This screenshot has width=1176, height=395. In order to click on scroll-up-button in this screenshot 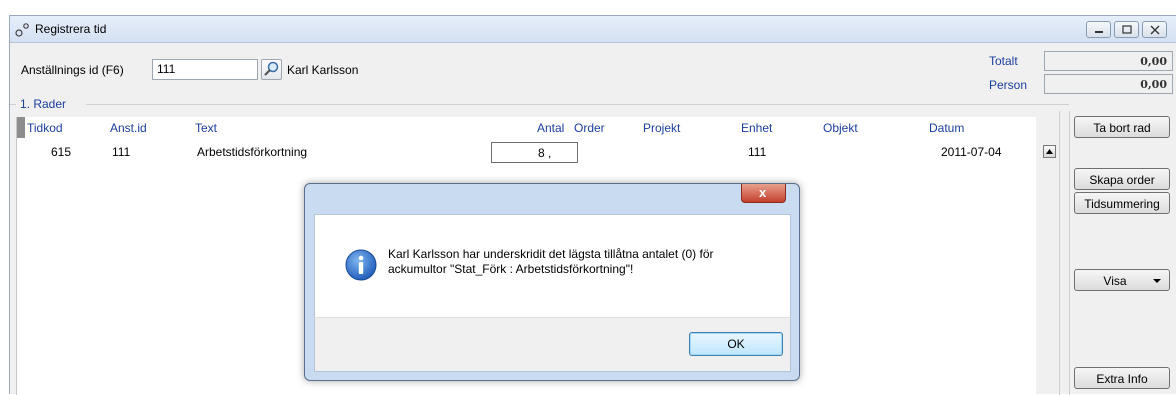, I will do `click(1049, 151)`.